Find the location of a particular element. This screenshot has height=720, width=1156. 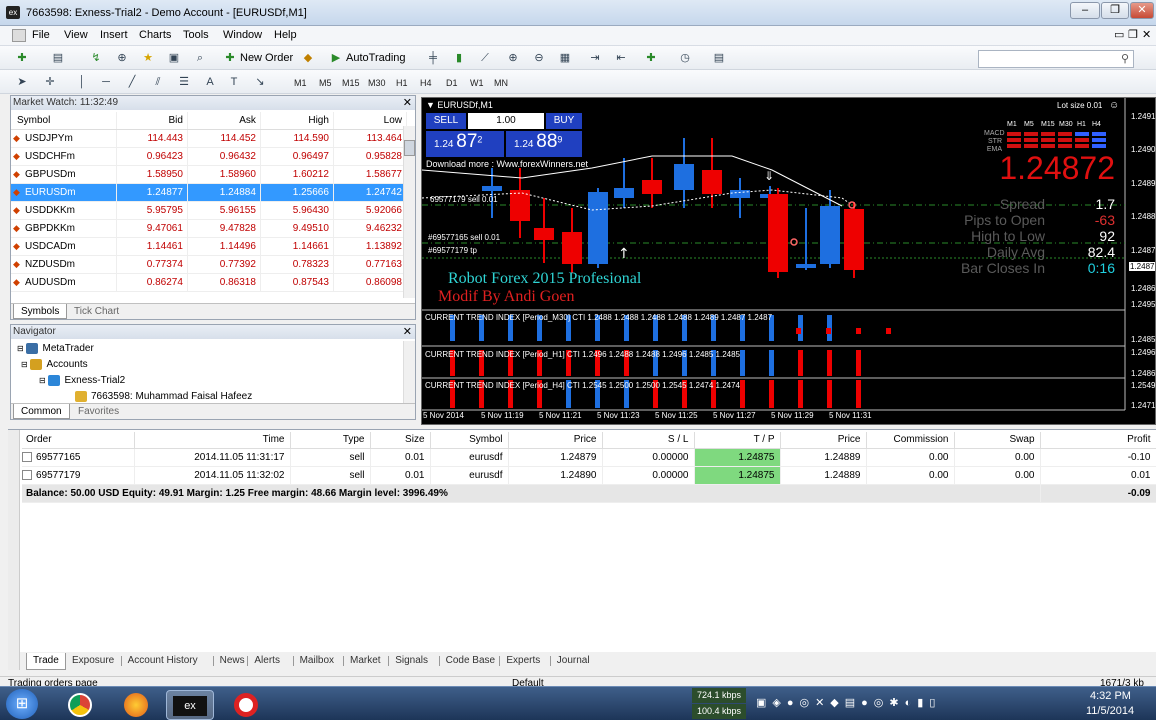

trade-col-4: Symbol is located at coordinates (469, 440).